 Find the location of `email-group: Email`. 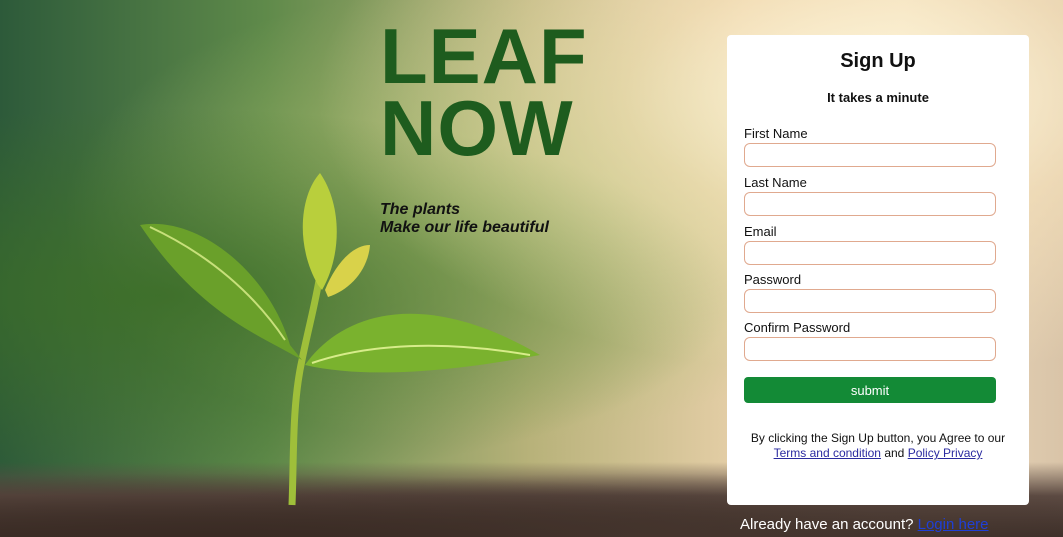

email-group: Email is located at coordinates (870, 244).